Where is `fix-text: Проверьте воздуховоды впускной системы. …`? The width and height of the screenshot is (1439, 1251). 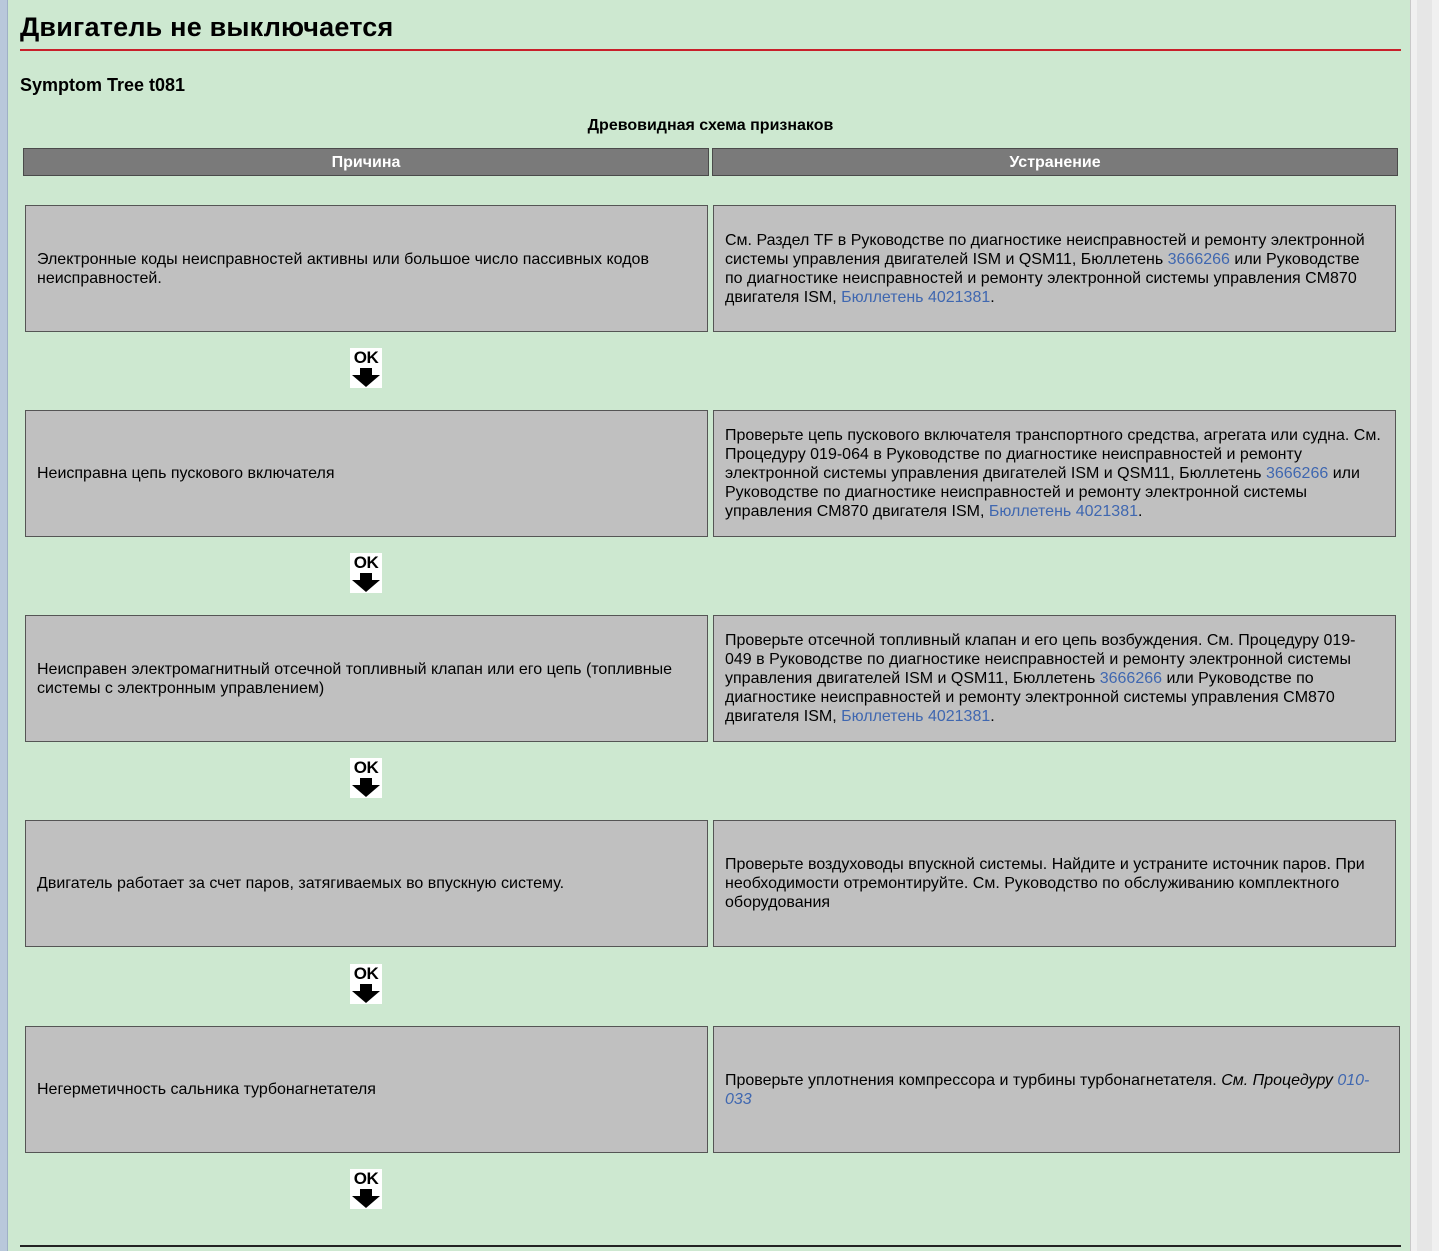 fix-text: Проверьте воздуховоды впускной системы. … is located at coordinates (1045, 883).